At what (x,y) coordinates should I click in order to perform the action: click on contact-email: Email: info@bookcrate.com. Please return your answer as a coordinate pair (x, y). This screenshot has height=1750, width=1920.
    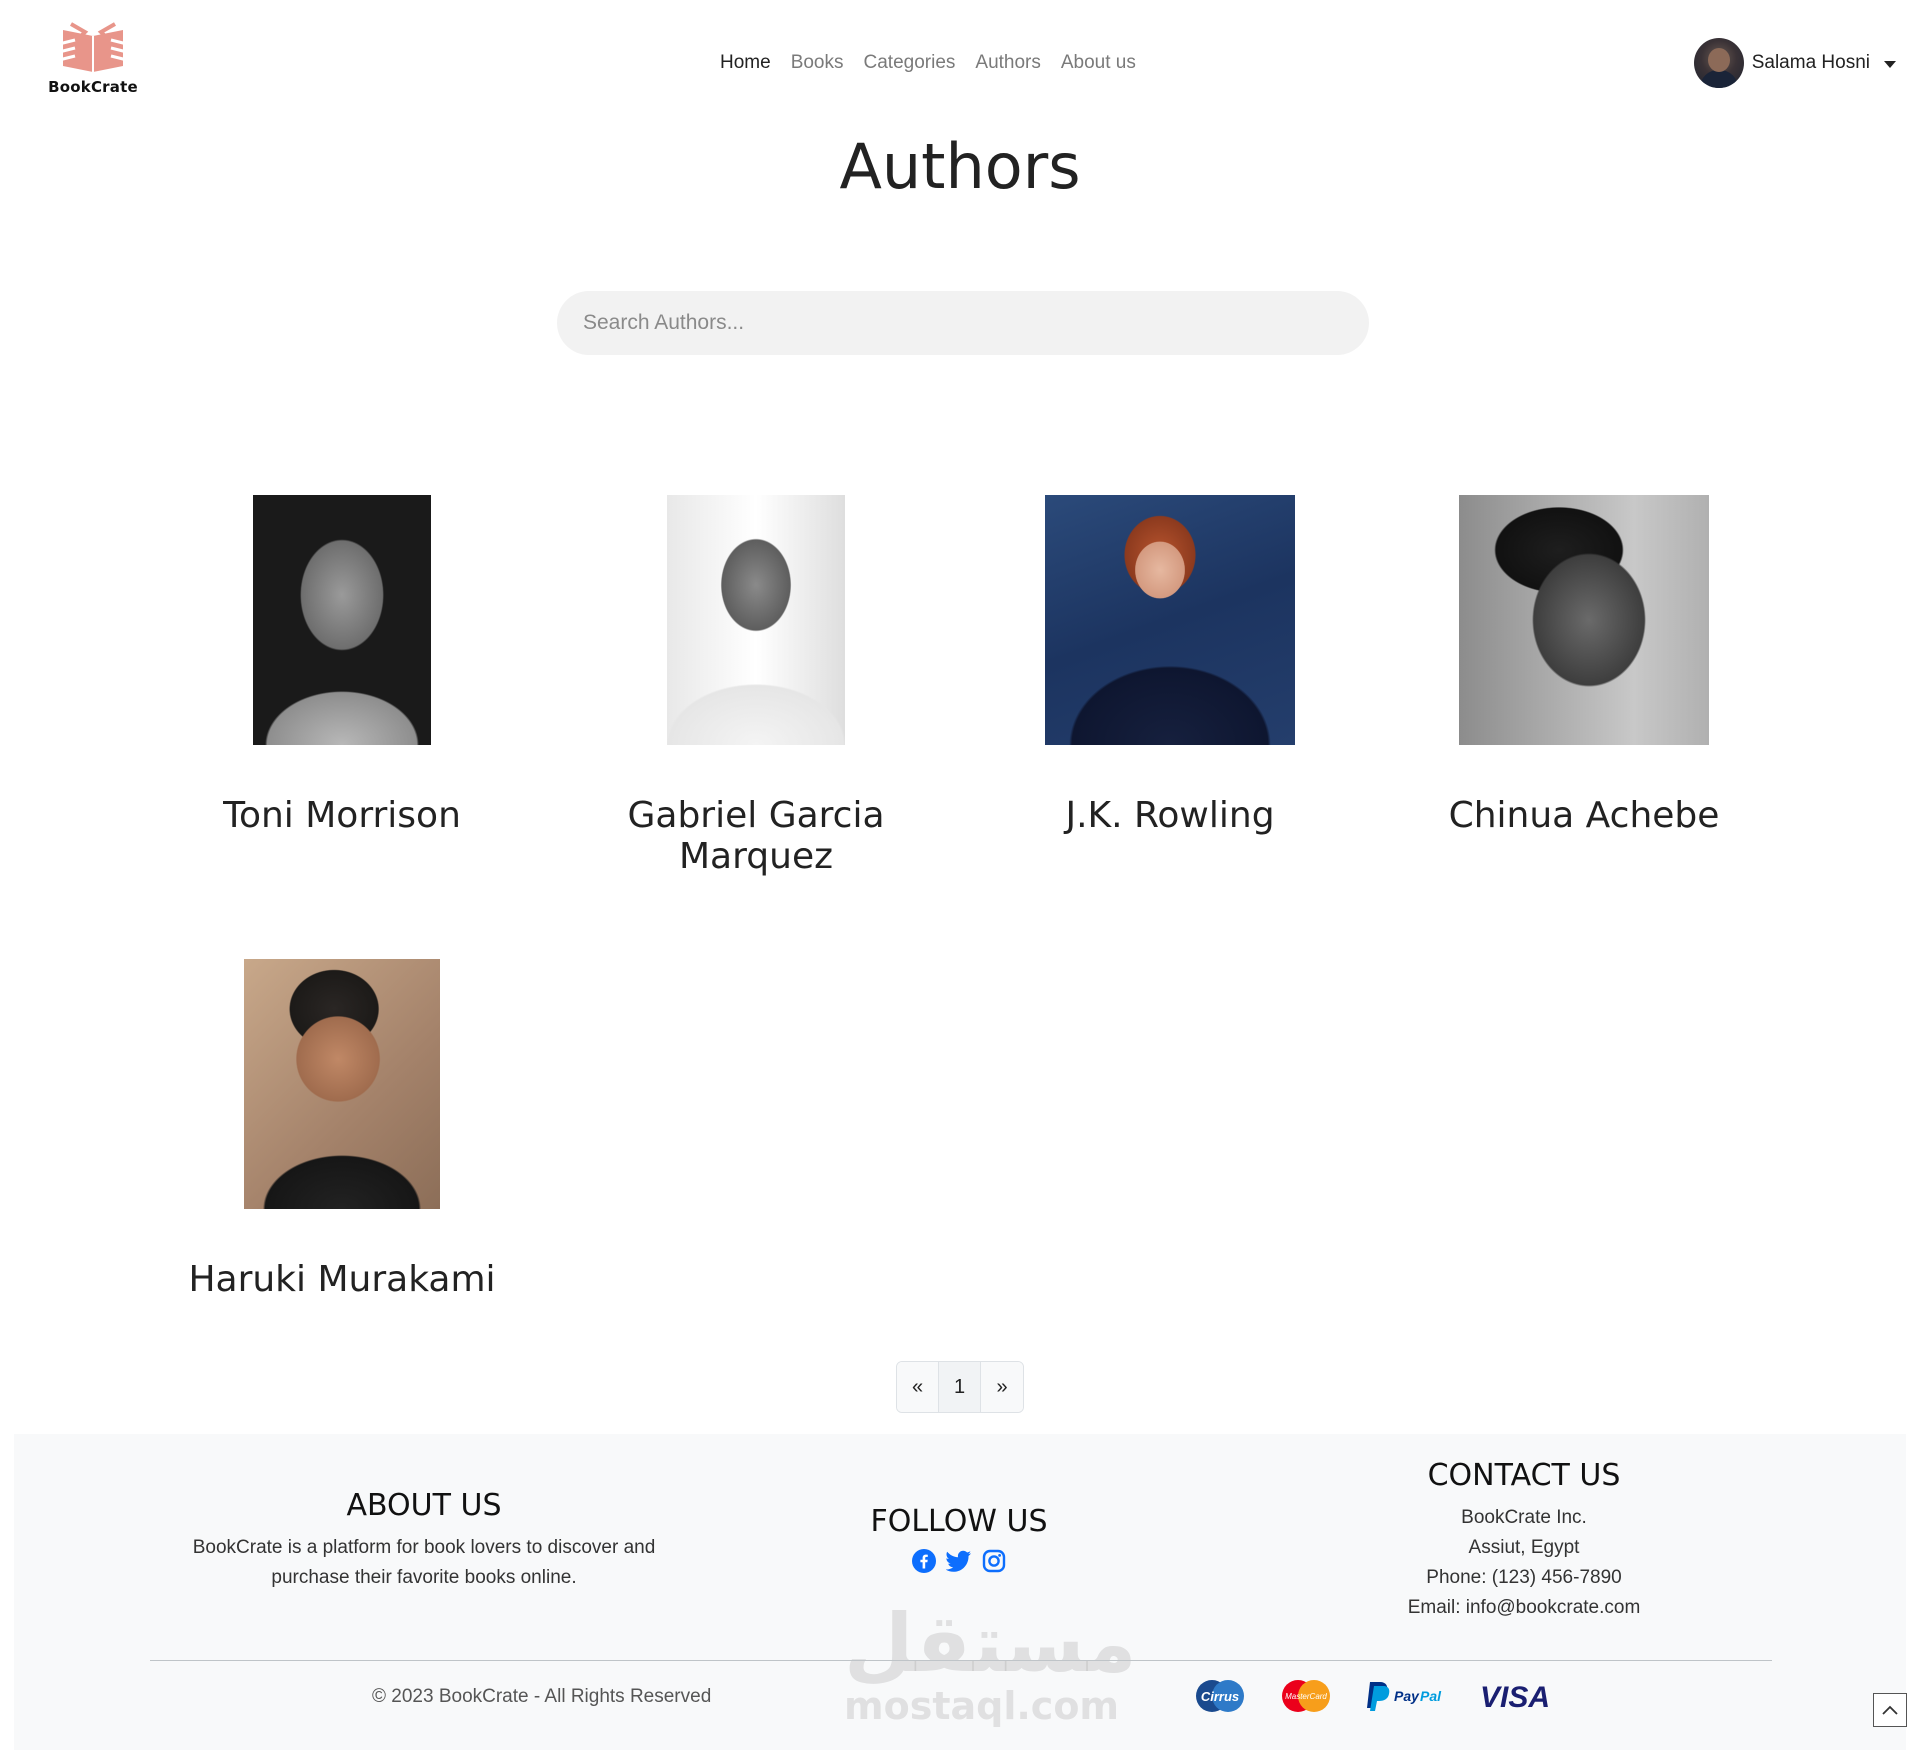
    Looking at the image, I should click on (1524, 1608).